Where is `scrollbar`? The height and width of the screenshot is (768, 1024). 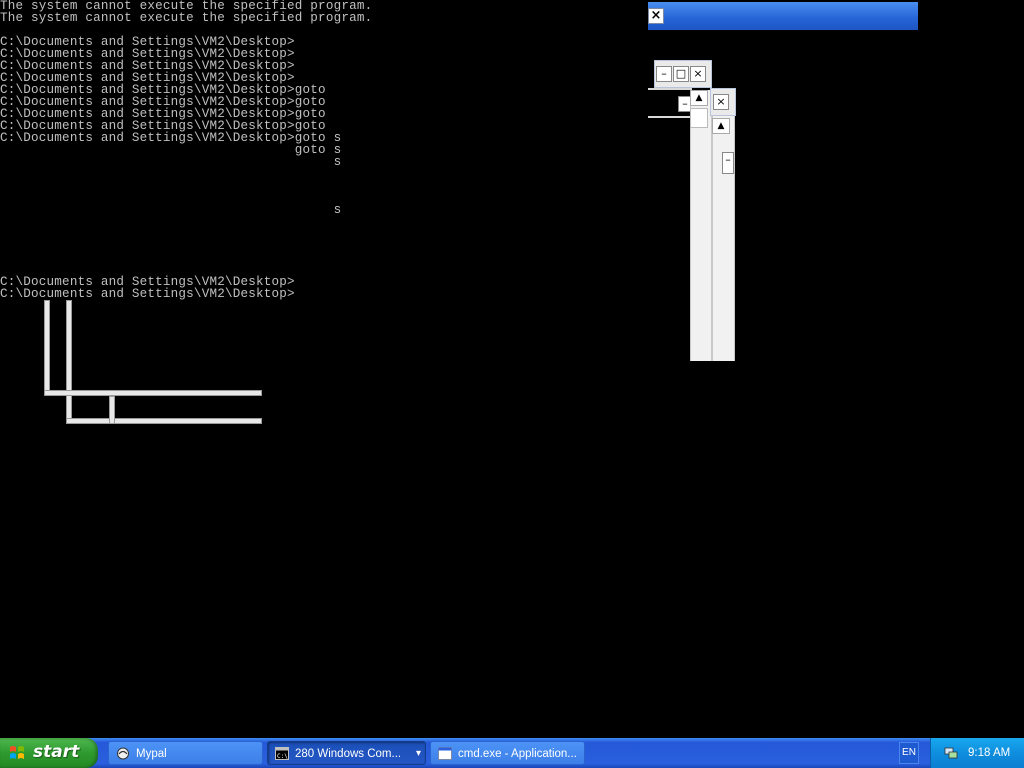
scrollbar is located at coordinates (701, 225).